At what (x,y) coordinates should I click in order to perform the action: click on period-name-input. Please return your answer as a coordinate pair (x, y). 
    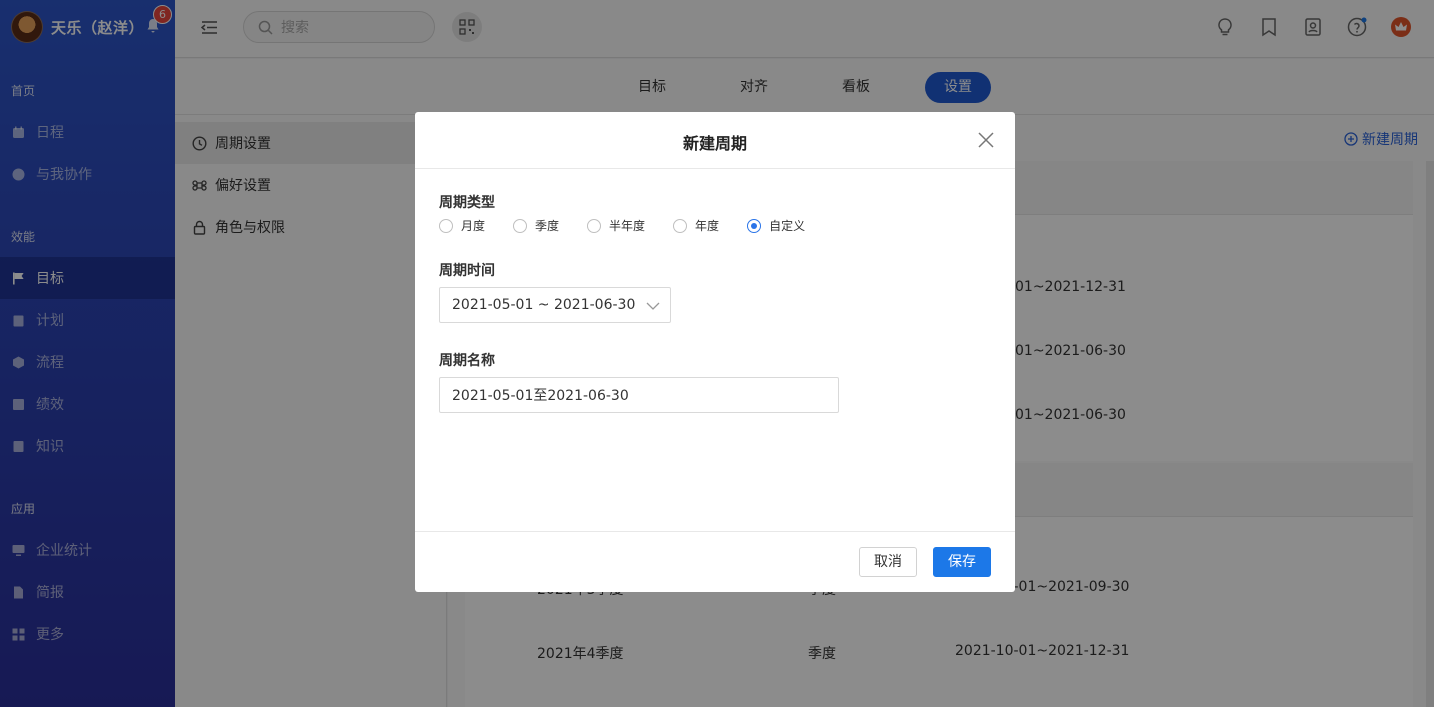
    Looking at the image, I should click on (639, 395).